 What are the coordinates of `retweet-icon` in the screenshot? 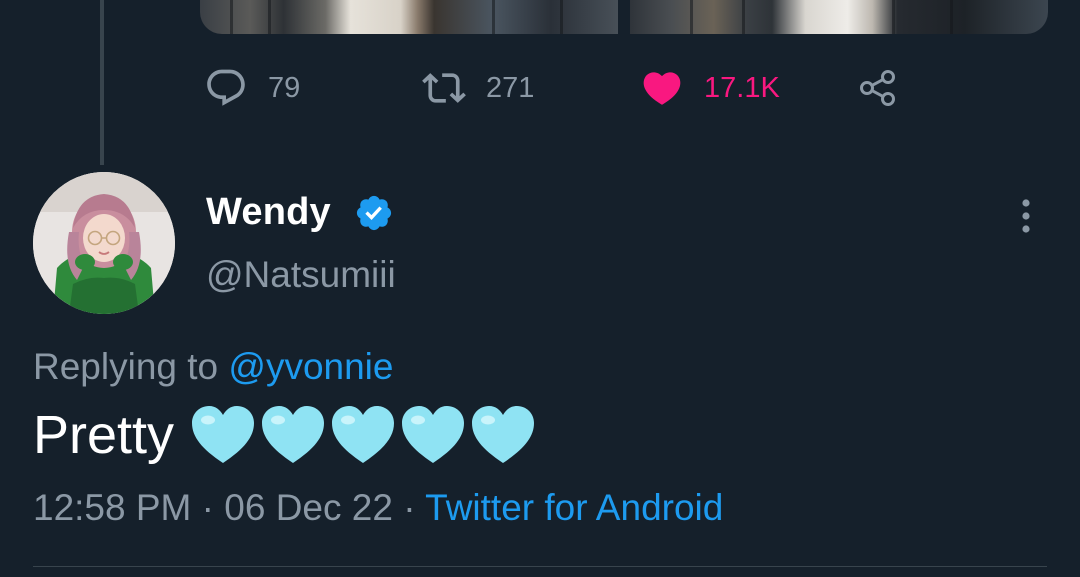 It's located at (444, 88).